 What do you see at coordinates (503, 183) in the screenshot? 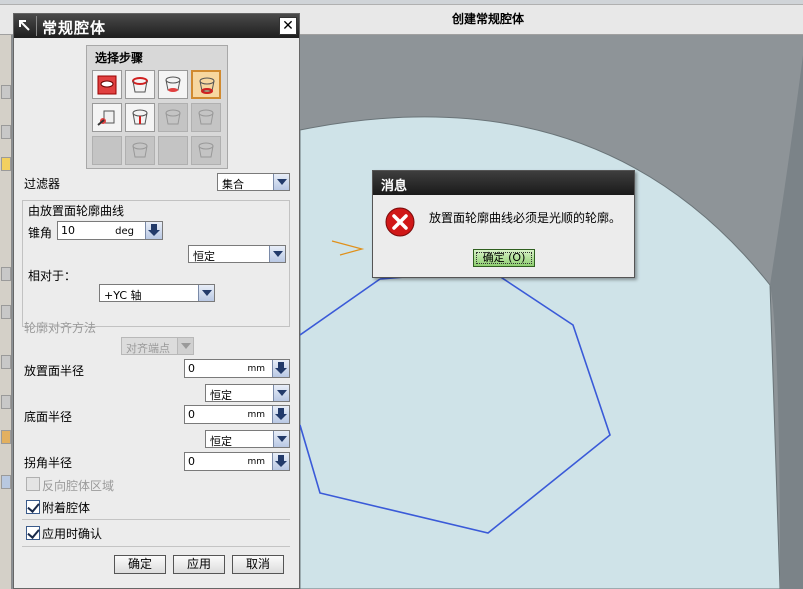
I see `message-title-bar: 消息` at bounding box center [503, 183].